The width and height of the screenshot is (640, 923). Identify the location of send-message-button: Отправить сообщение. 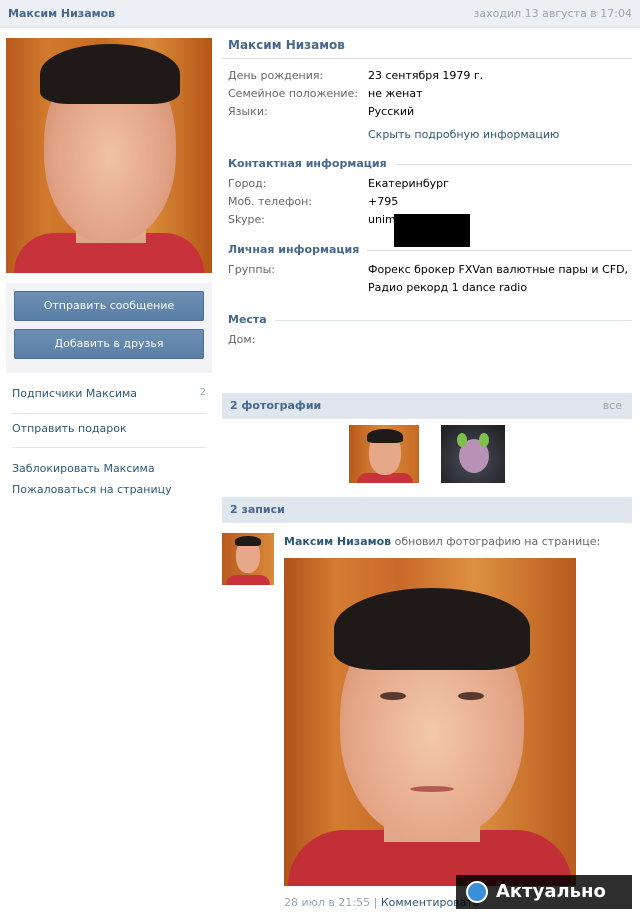
(109, 306).